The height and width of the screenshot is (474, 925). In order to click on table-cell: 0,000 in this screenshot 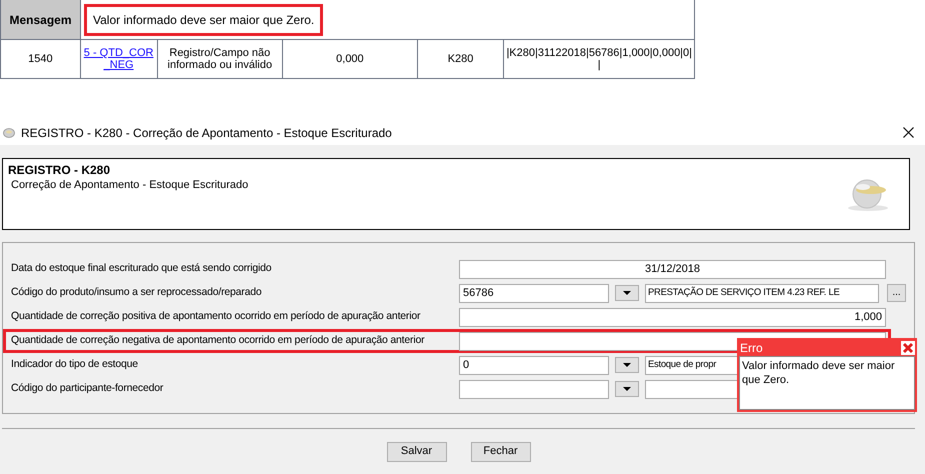, I will do `click(350, 59)`.